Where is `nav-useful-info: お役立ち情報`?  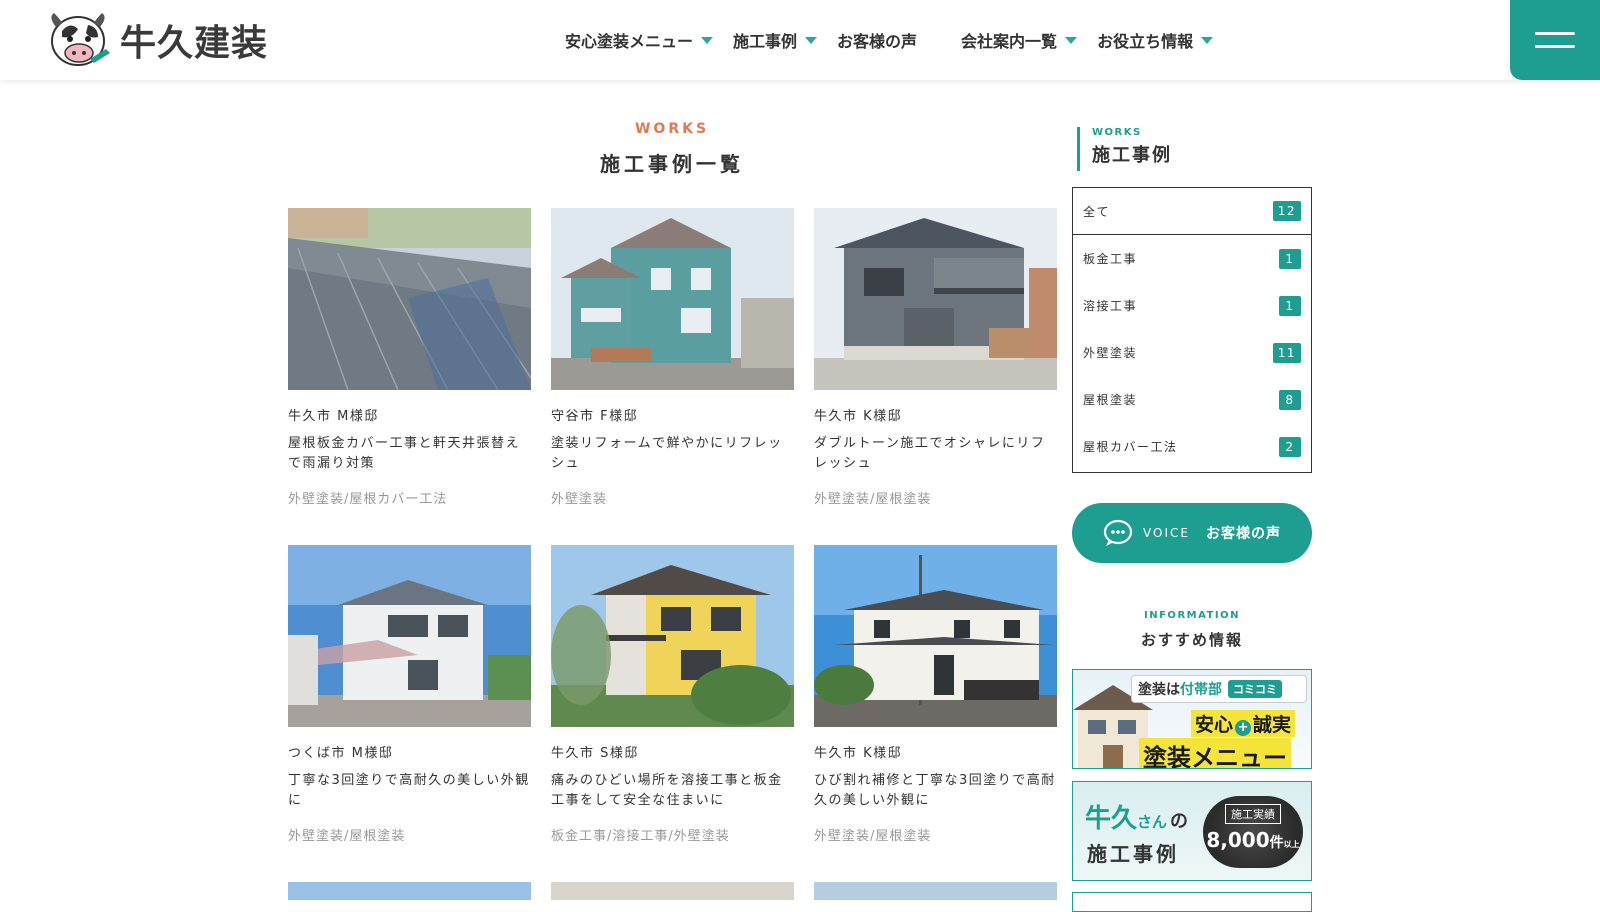
nav-useful-info: お役立ち情報 is located at coordinates (1155, 40).